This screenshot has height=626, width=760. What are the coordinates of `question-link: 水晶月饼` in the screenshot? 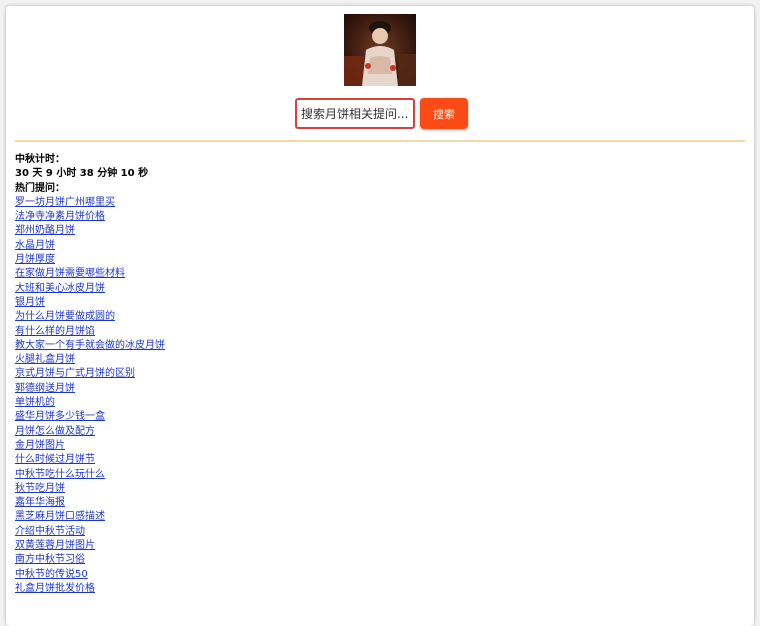 It's located at (375, 246).